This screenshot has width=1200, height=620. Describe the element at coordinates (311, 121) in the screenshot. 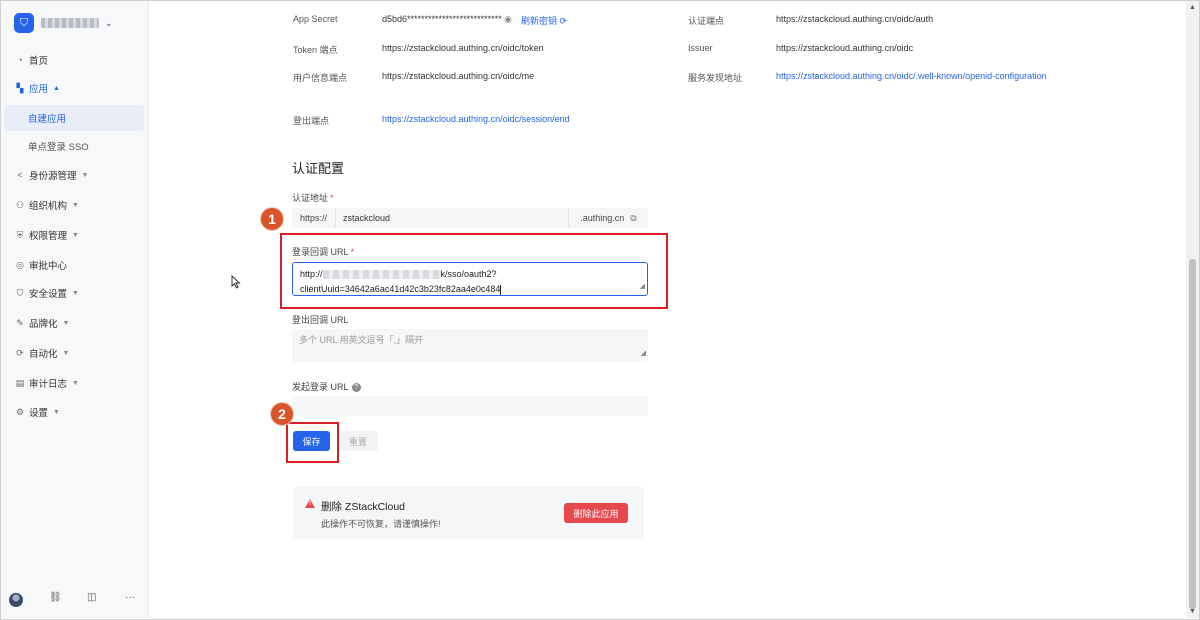

I see `logout-endpoint-label: 登出端点` at that location.